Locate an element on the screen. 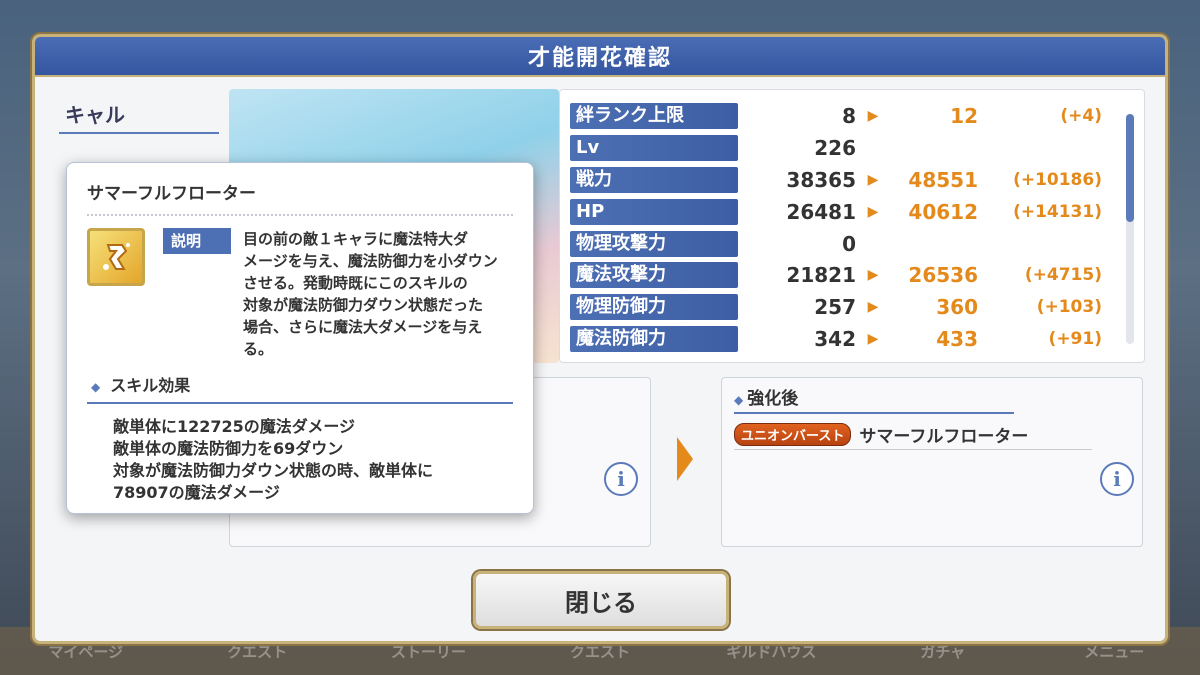 The width and height of the screenshot is (1200, 675). stat-row: Lv 226 is located at coordinates (852, 148).